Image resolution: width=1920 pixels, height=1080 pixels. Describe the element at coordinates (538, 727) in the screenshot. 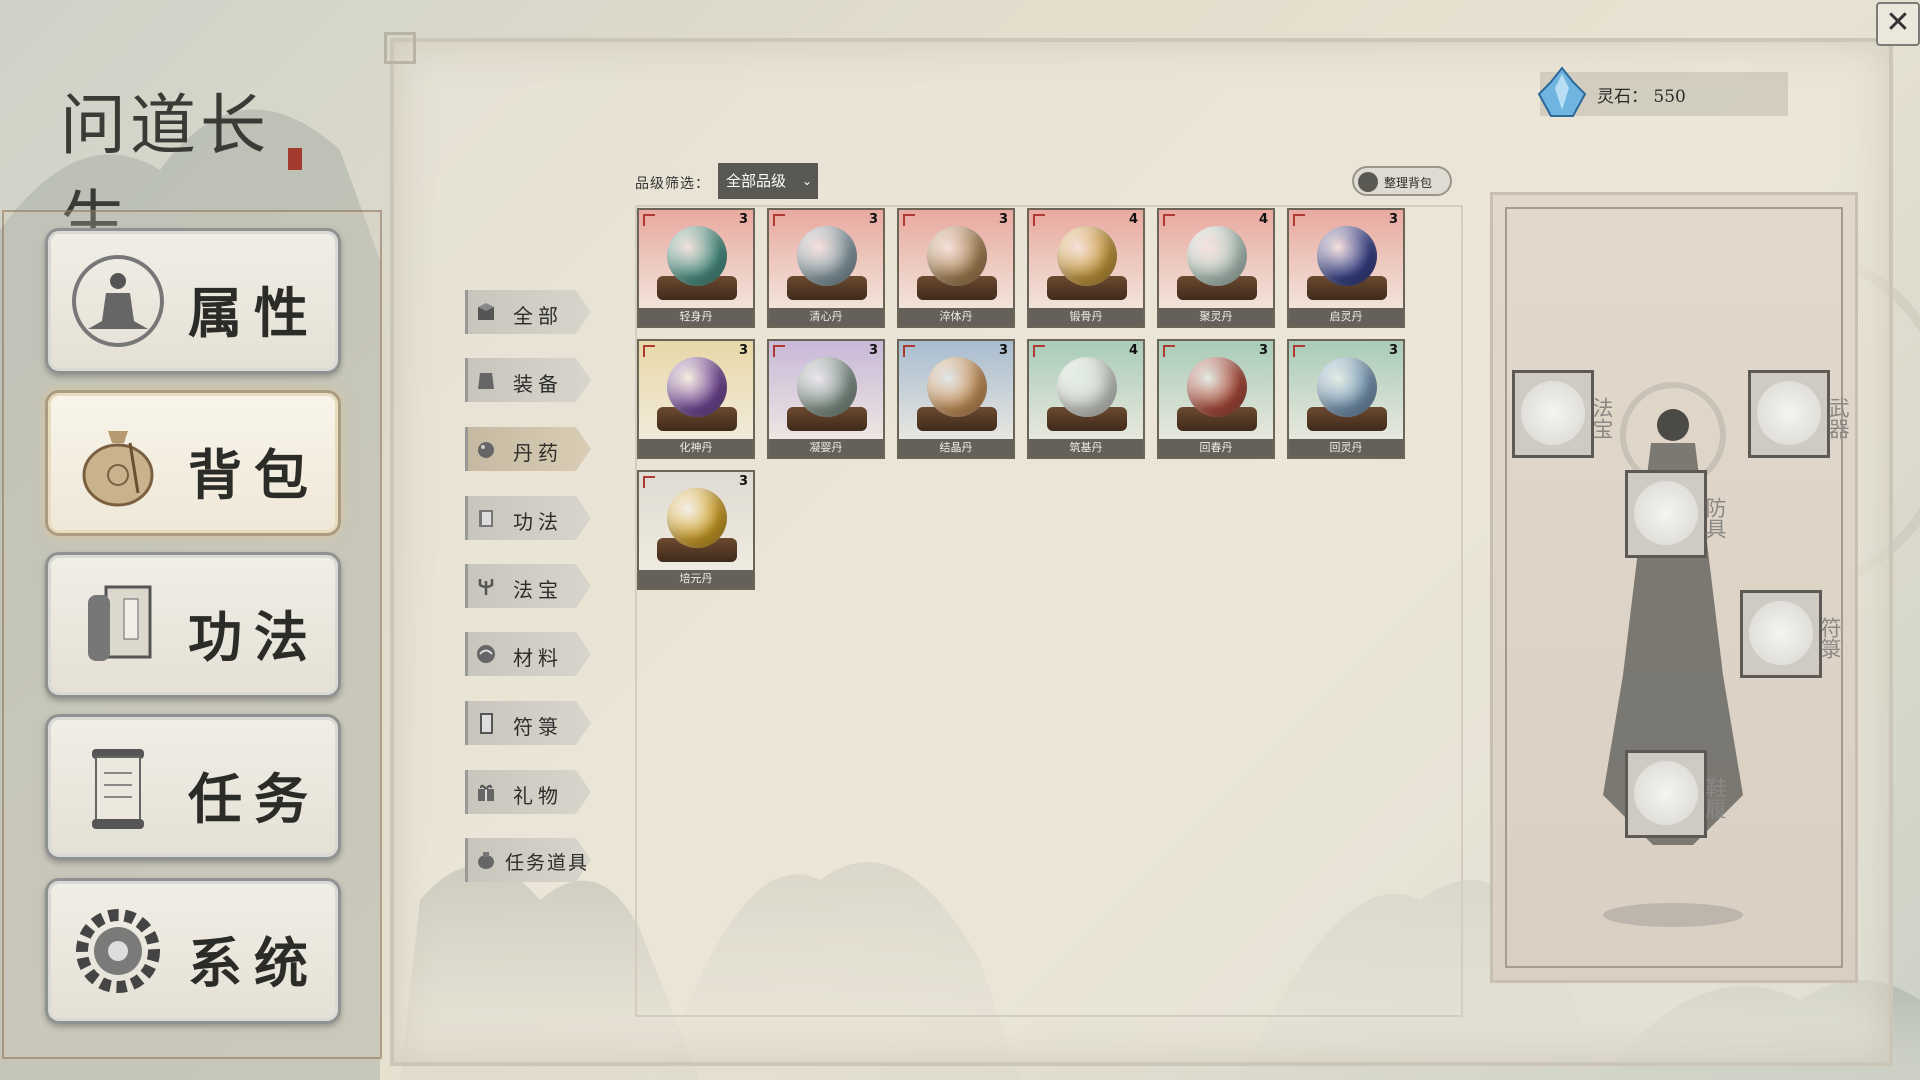

I see `category-label: 符箓` at that location.